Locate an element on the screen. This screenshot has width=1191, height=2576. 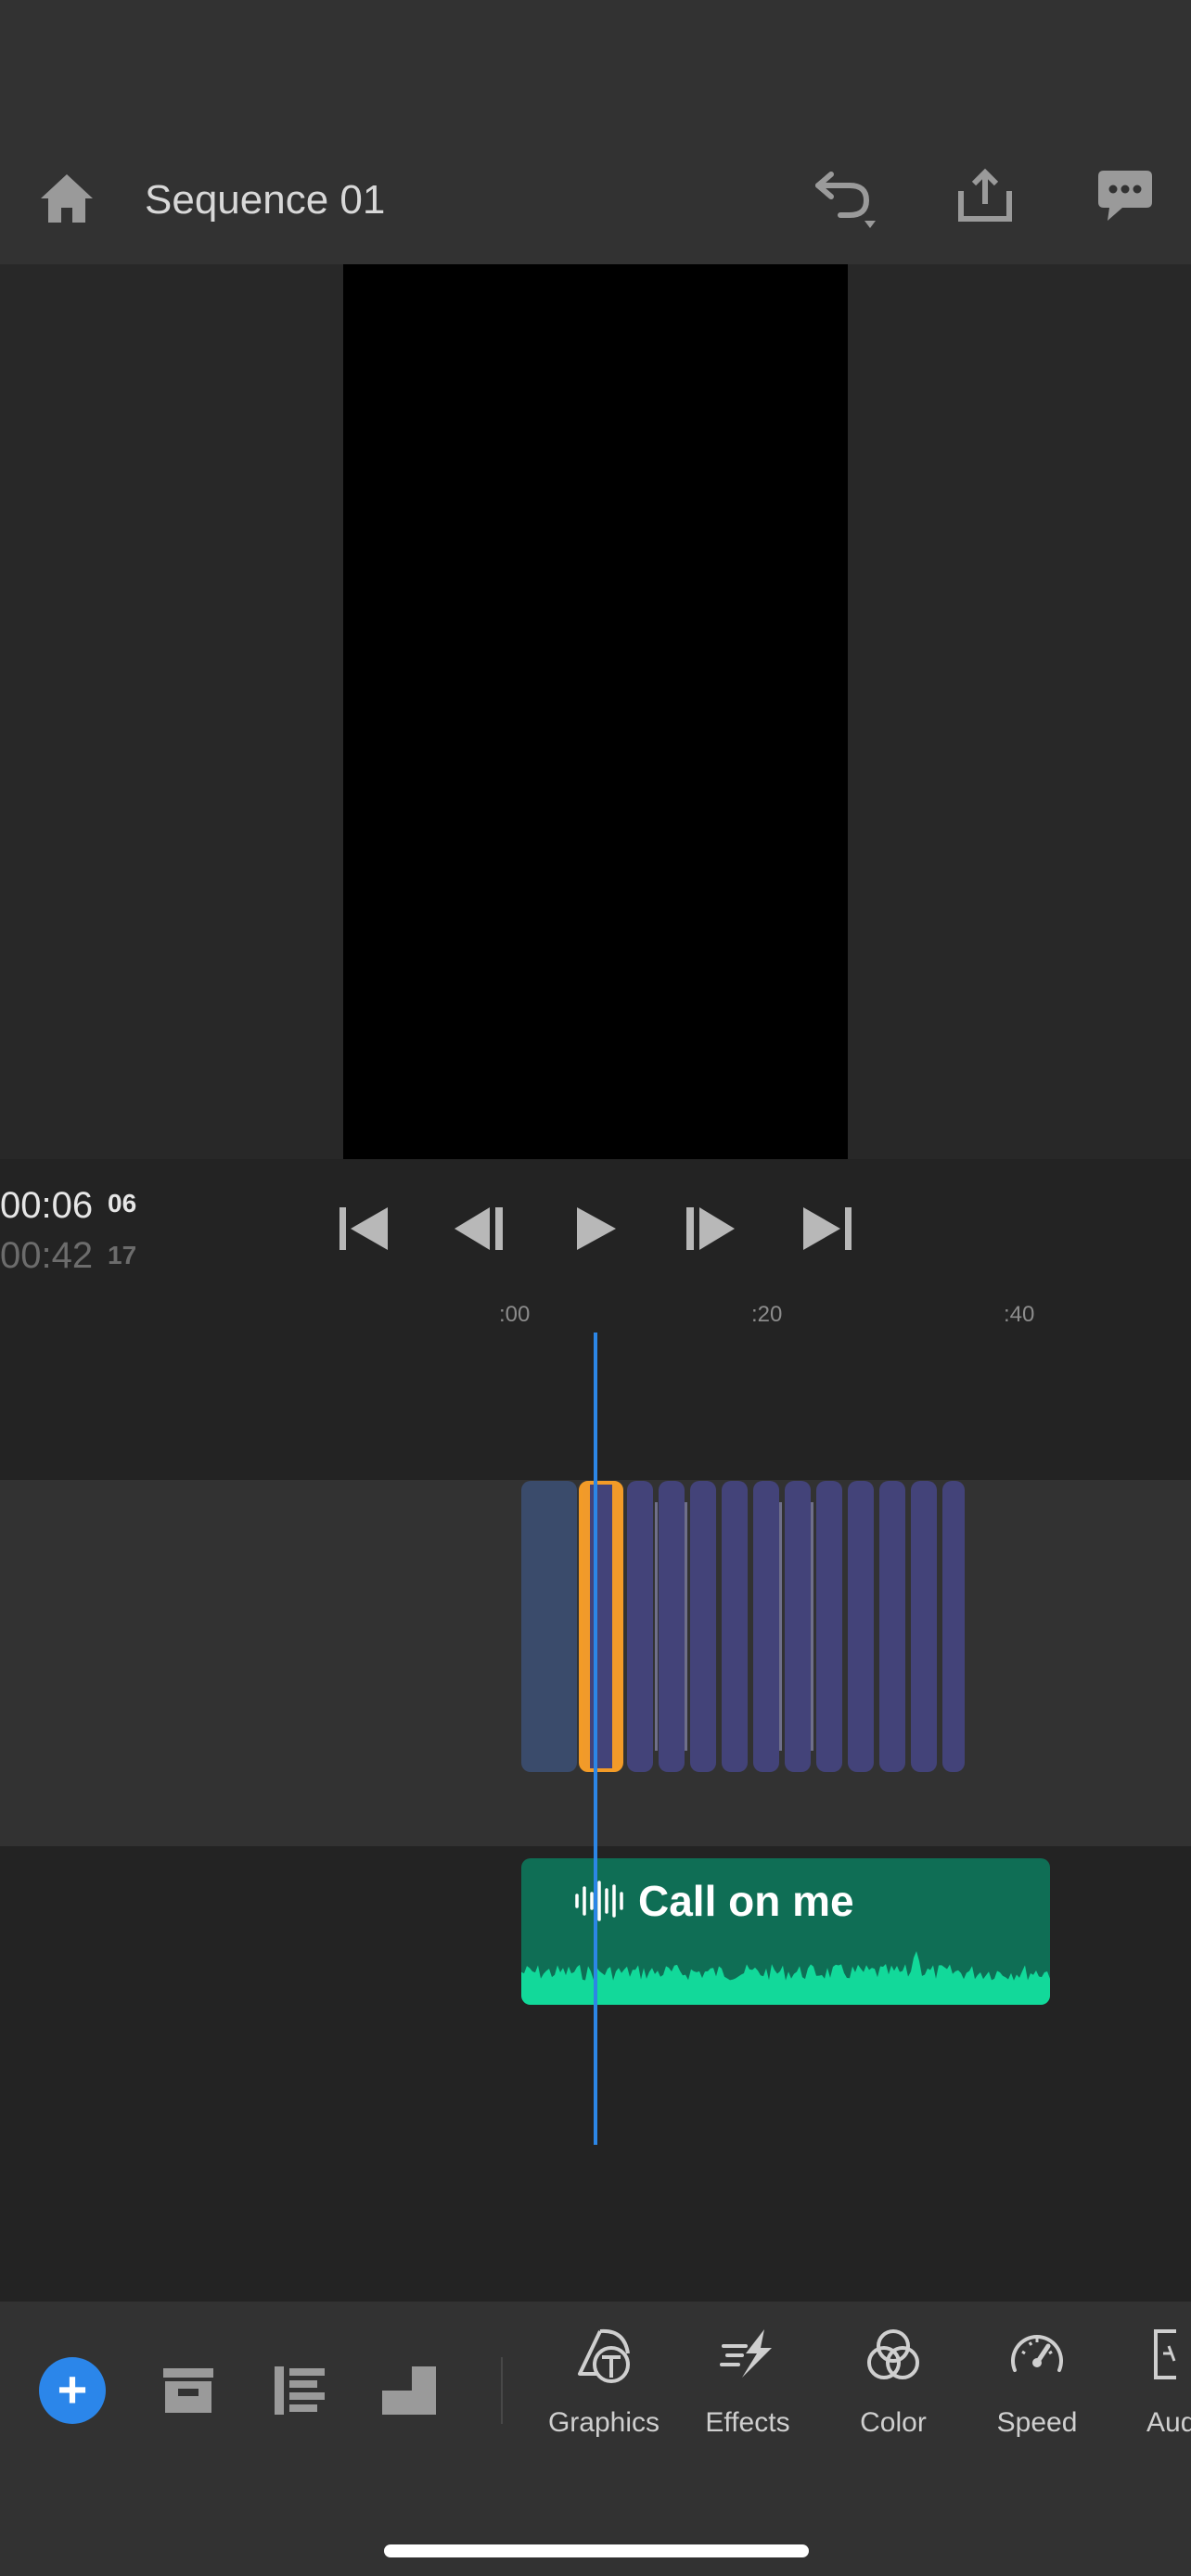
ruler-label: :00 is located at coordinates (515, 1314).